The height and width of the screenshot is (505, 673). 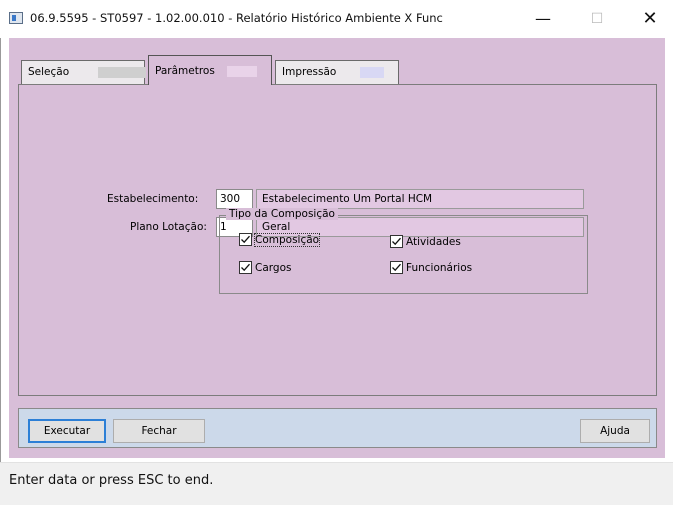 What do you see at coordinates (168, 227) in the screenshot?
I see `plano-lotacao-label: Plano Lotação:` at bounding box center [168, 227].